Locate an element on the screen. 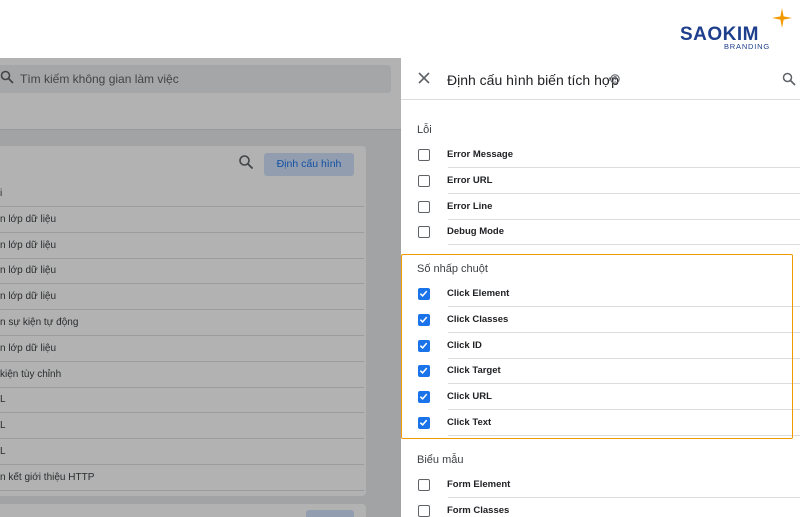 The height and width of the screenshot is (517, 800). variable-row: Error Message is located at coordinates (608, 155).